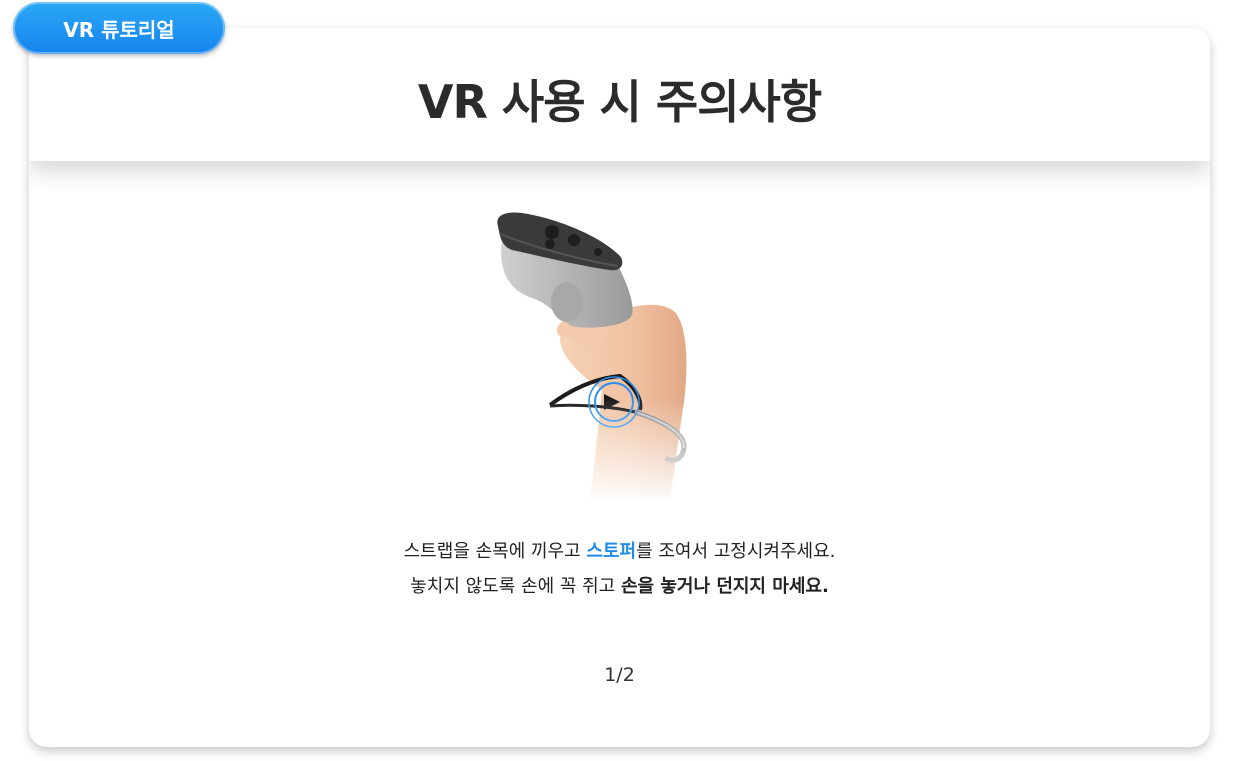 The height and width of the screenshot is (761, 1239). I want to click on instruction-line-2-text: 놓치지 않도록 손에 꼭 쥐고, so click(515, 586).